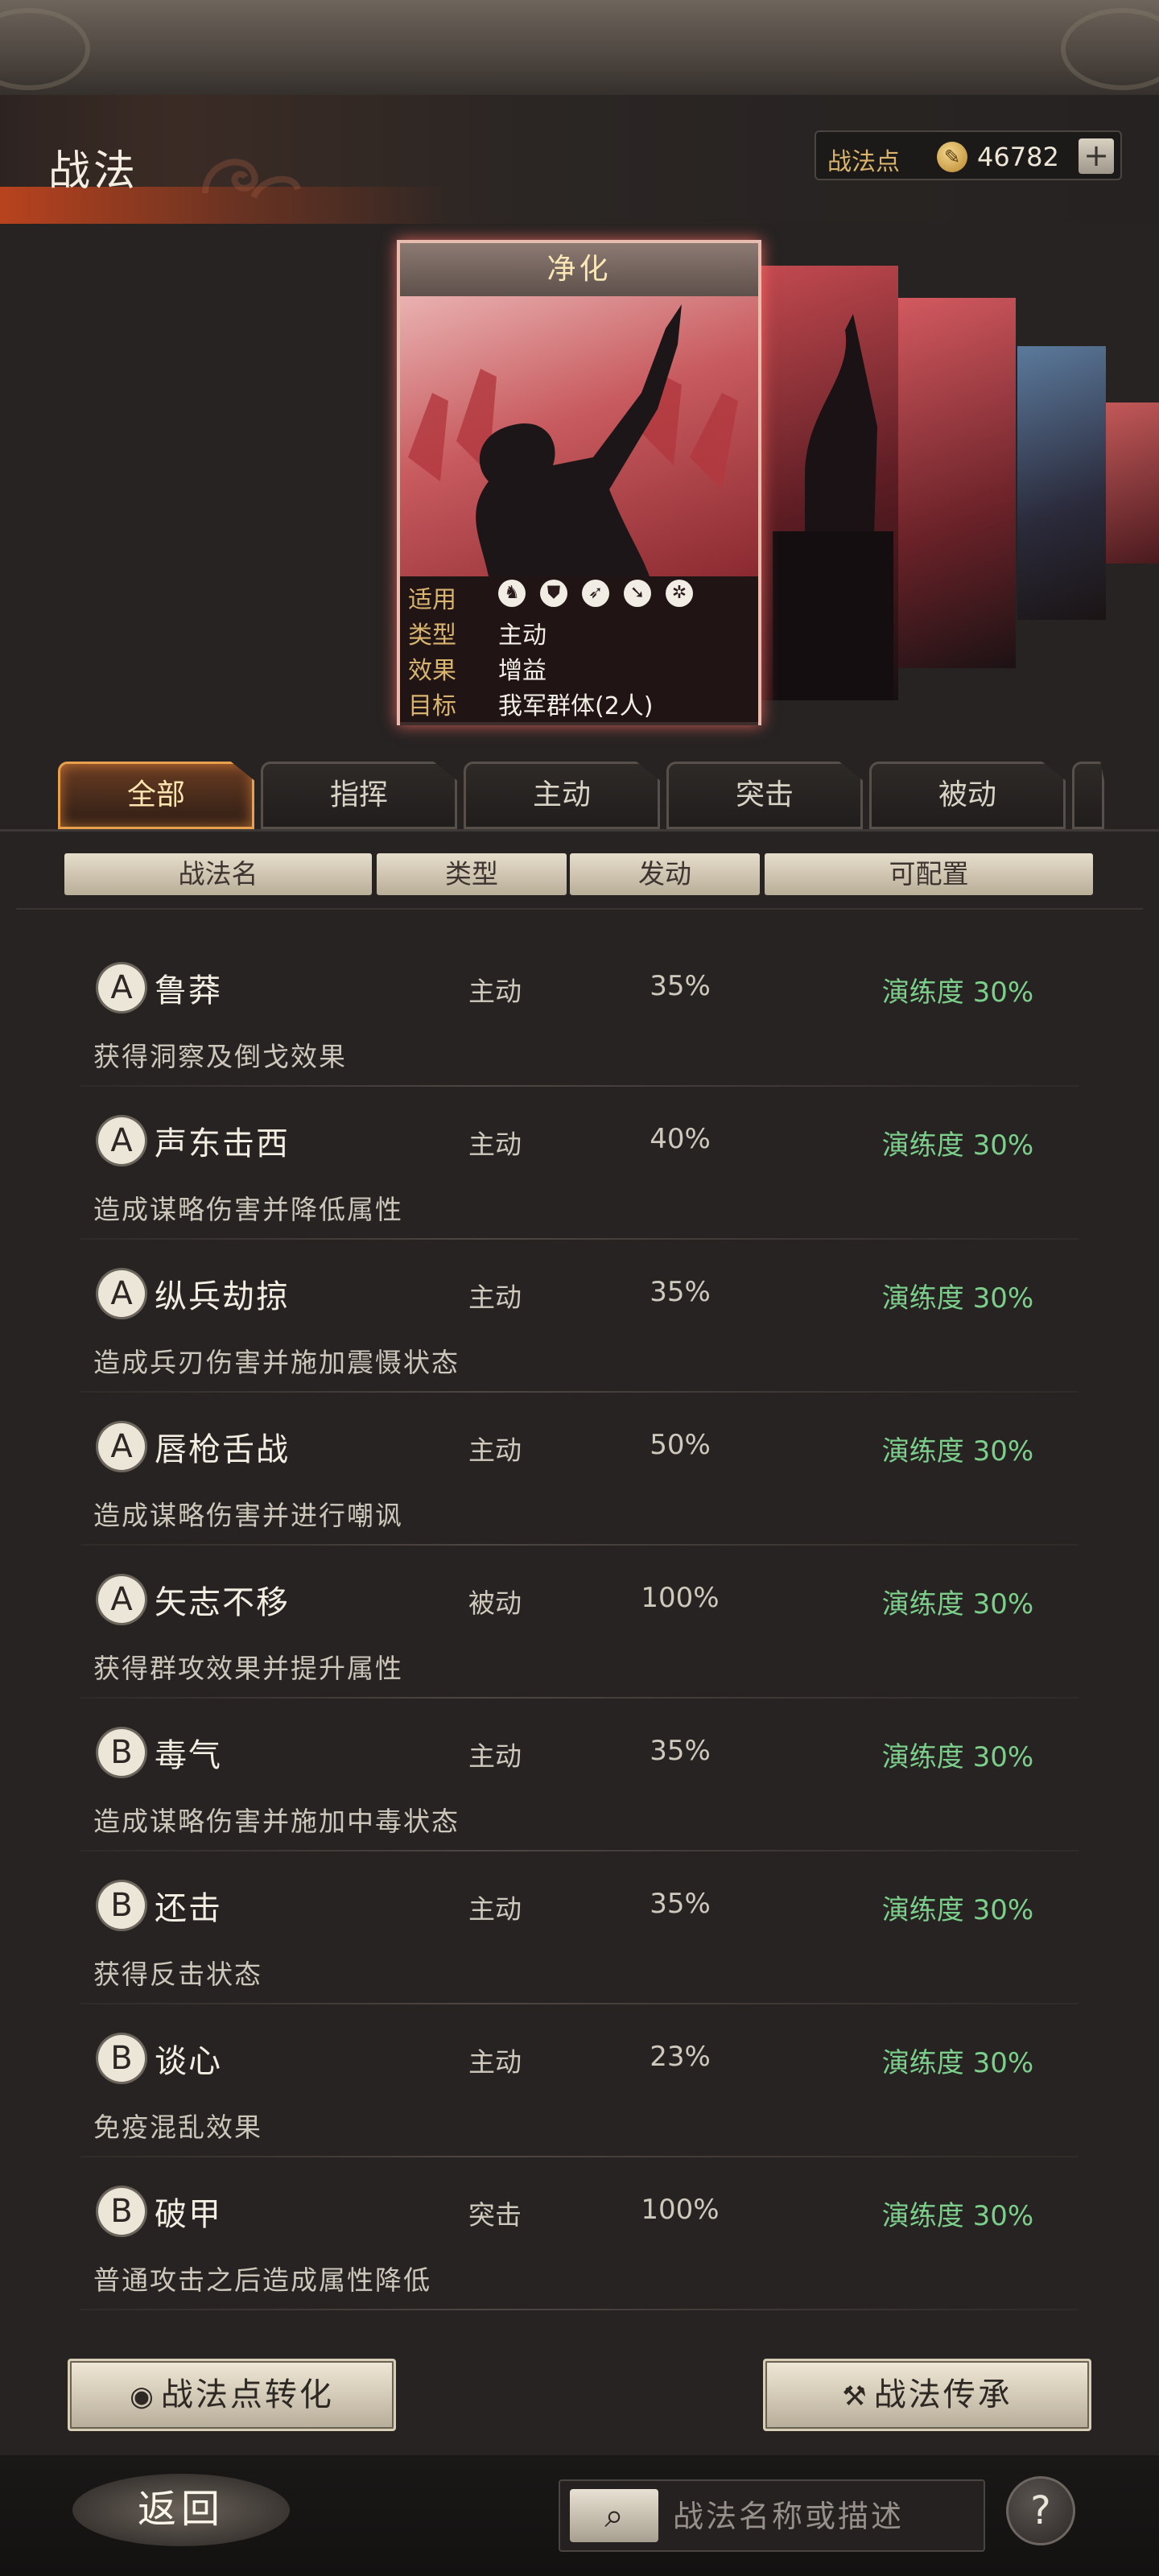 This screenshot has width=1159, height=2576. Describe the element at coordinates (579, 2080) in the screenshot. I see `list-item: B 谈心 主动 23% 演练度 30% 免疫混乱效果` at that location.